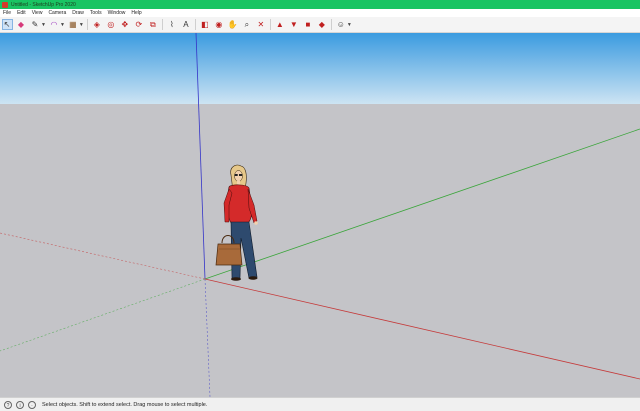 The width and height of the screenshot is (640, 411). Describe the element at coordinates (32, 404) in the screenshot. I see `user-icon: ·` at that location.